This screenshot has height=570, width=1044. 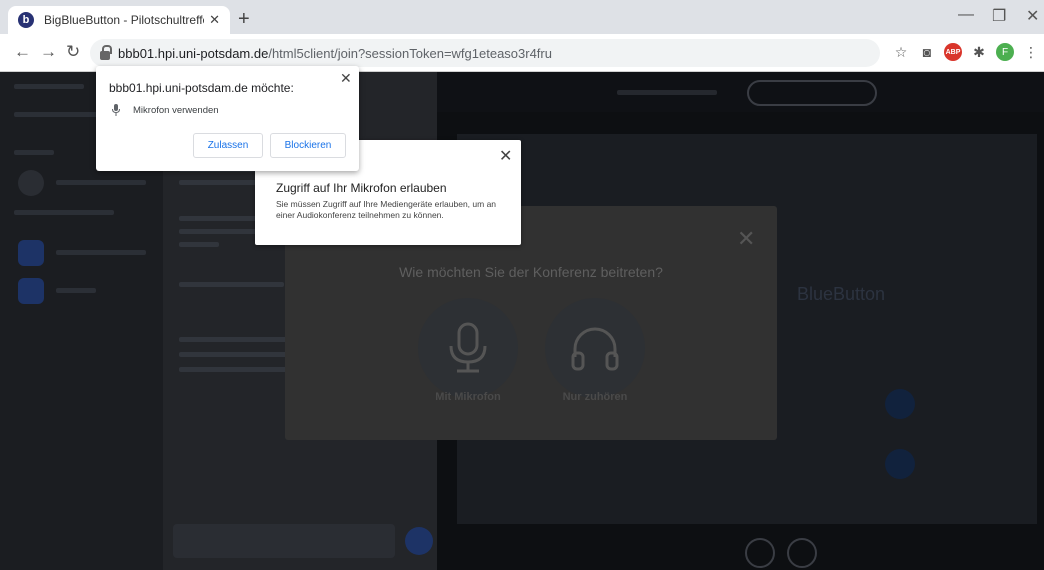 What do you see at coordinates (531, 272) in the screenshot?
I see `modal-title: Wie möchten Sie der Konferenz beitreten?` at bounding box center [531, 272].